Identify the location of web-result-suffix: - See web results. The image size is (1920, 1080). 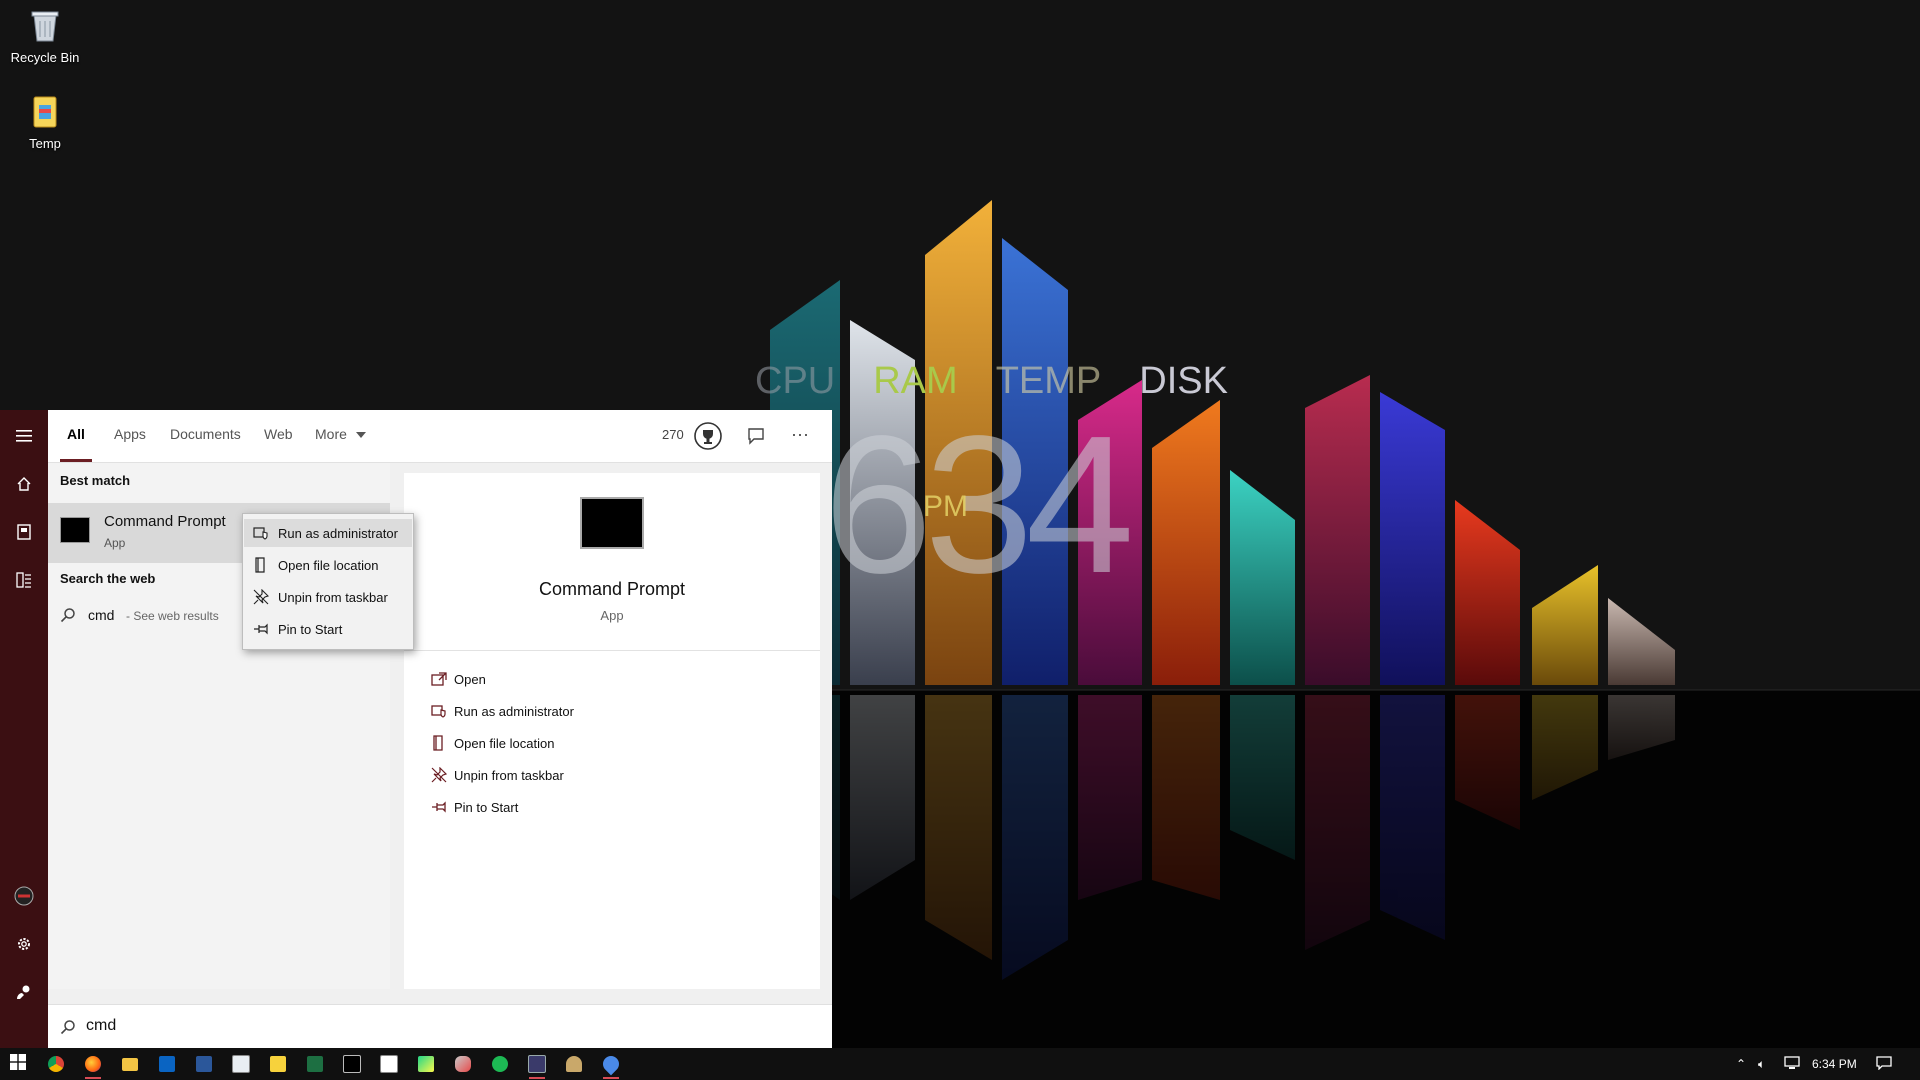
(172, 616).